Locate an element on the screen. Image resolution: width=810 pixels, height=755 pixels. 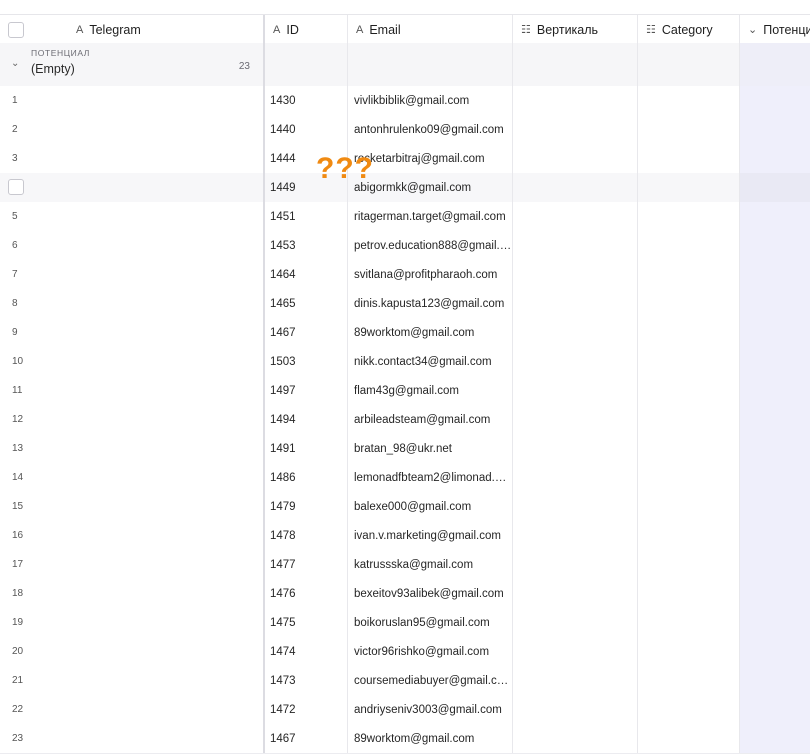
cell-telegram is located at coordinates (132, 187).